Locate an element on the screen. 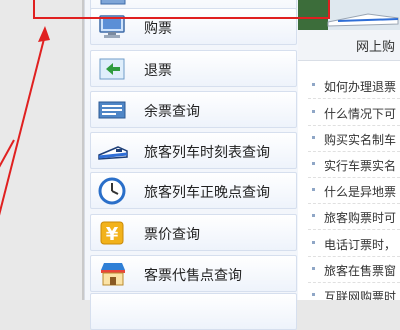 The image size is (400, 330). annotation-arrows is located at coordinates (25, 121).